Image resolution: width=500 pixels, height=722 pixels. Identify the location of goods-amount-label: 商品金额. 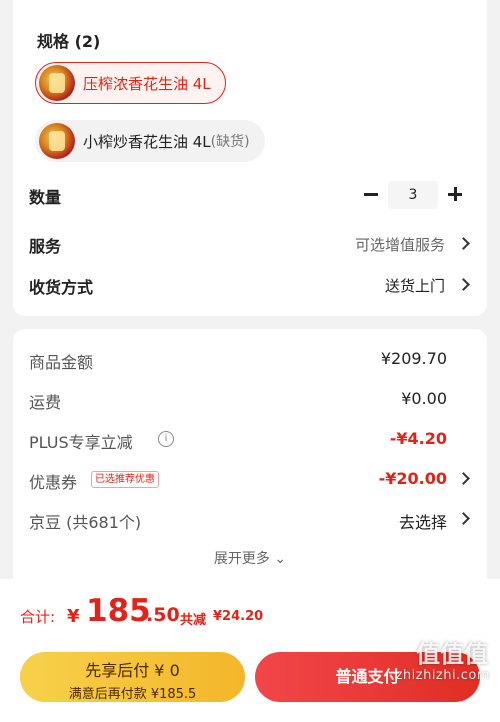
(61, 362).